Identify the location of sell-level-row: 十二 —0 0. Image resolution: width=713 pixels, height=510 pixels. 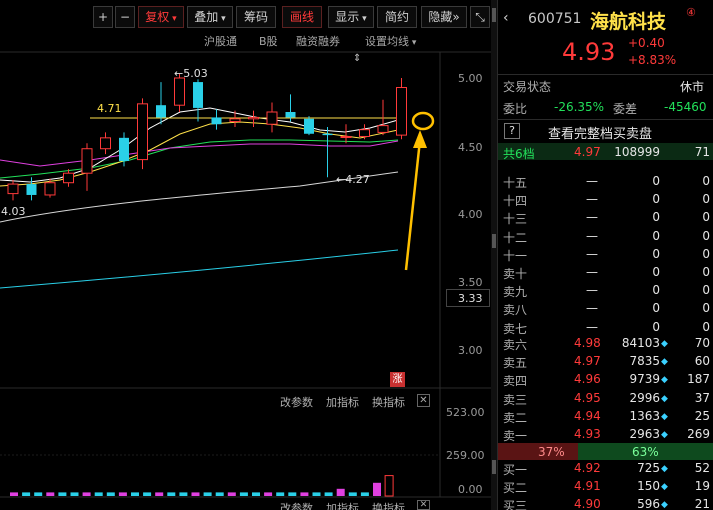
(605, 238).